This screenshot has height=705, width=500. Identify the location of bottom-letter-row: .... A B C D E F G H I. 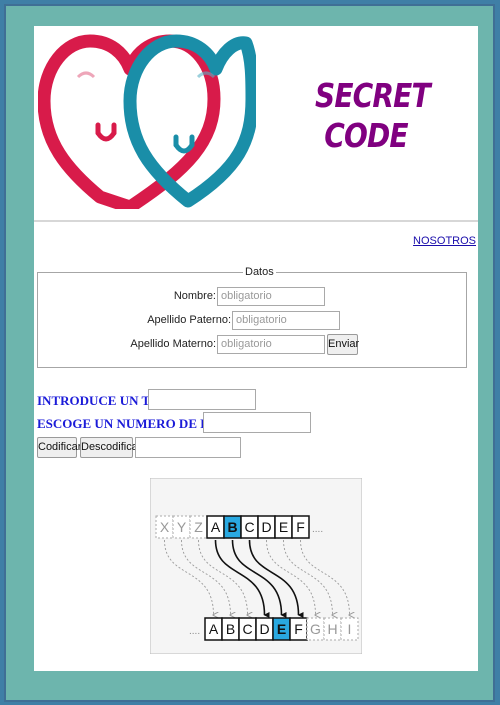
(274, 629).